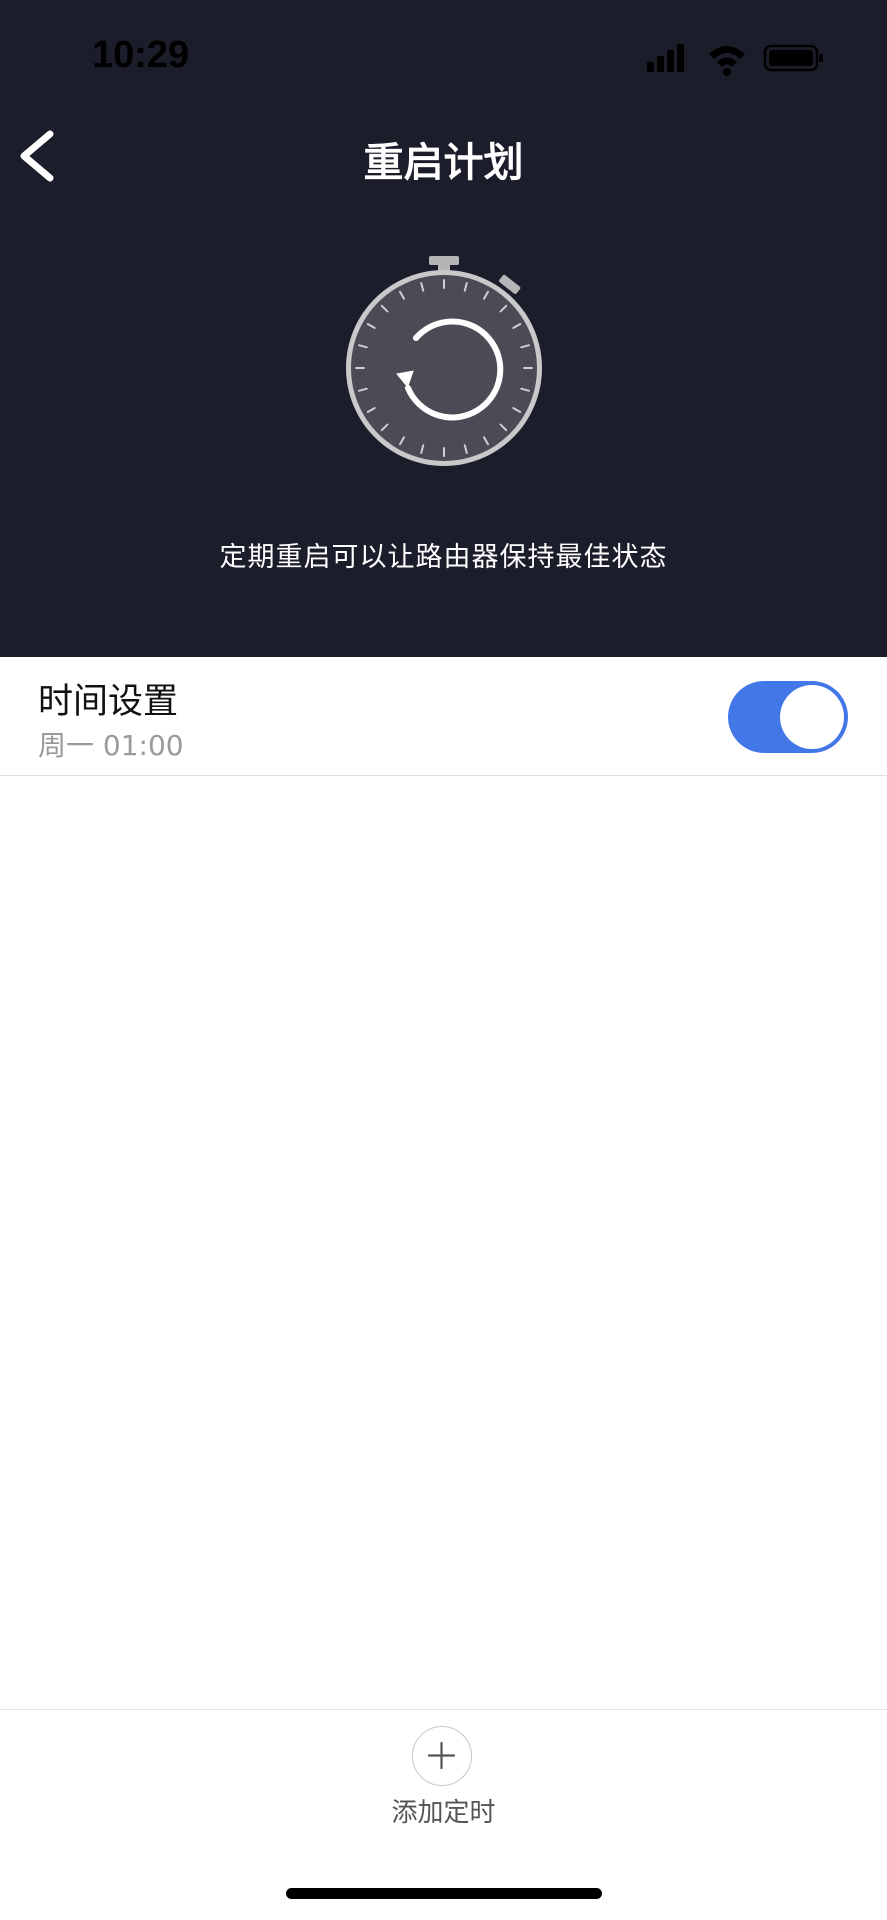  Describe the element at coordinates (444, 1893) in the screenshot. I see `home-indicator` at that location.